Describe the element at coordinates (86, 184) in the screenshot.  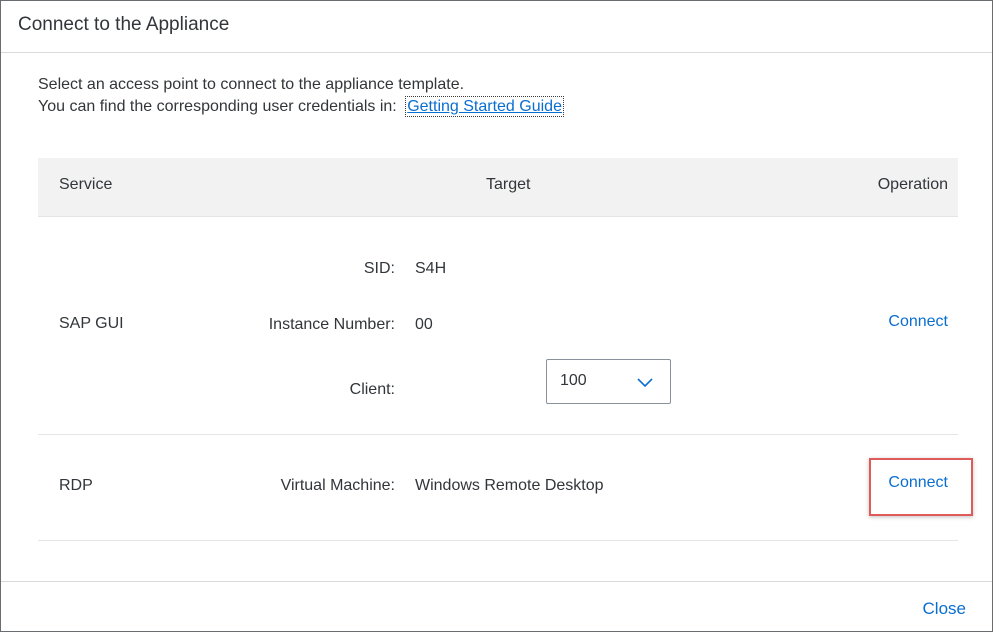
I see `column-header-service: Service` at that location.